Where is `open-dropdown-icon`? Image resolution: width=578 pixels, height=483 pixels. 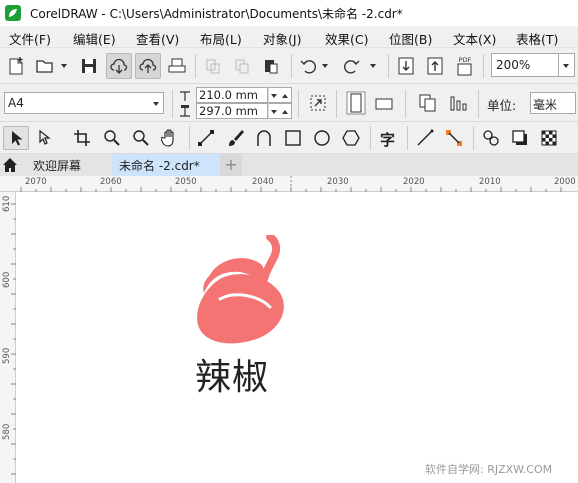
open-dropdown-icon is located at coordinates (64, 66).